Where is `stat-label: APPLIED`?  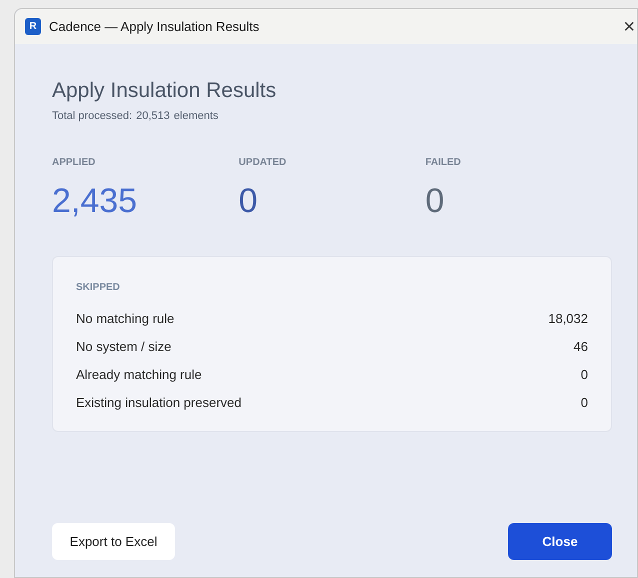
stat-label: APPLIED is located at coordinates (74, 163).